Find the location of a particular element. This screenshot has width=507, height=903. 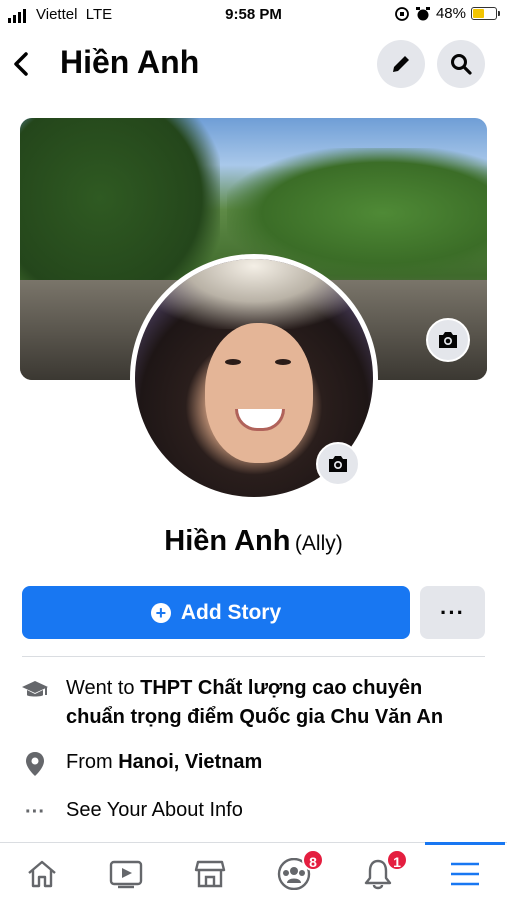

more-icon: ··· is located at coordinates (452, 612).